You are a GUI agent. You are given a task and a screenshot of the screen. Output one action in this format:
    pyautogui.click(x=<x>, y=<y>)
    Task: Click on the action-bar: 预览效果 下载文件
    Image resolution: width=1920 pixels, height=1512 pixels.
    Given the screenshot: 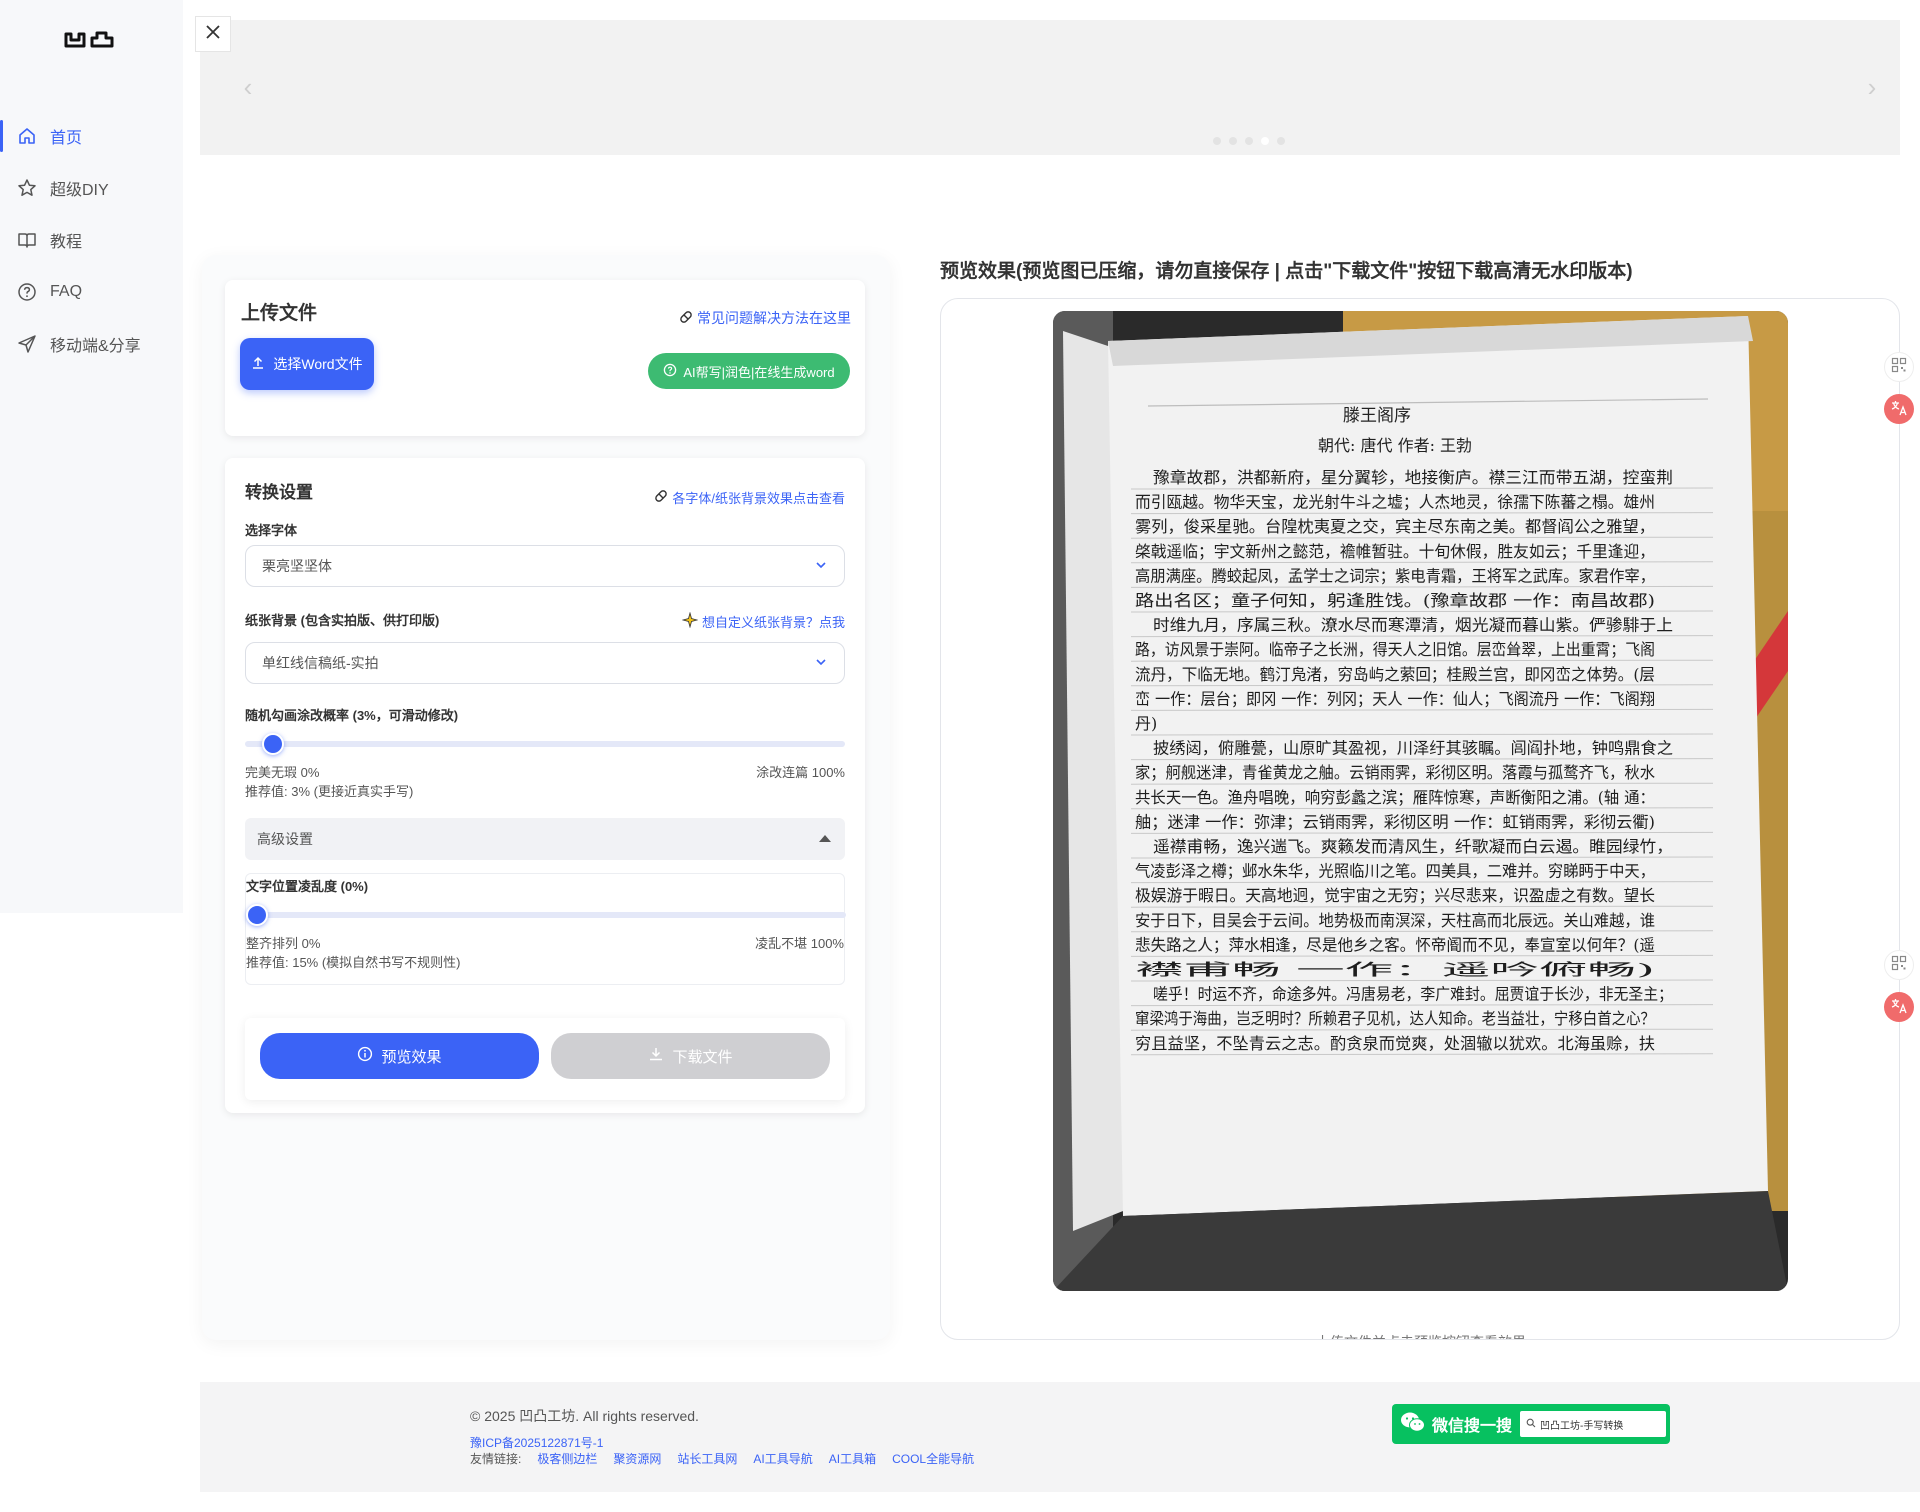 What is the action you would take?
    pyautogui.click(x=545, y=1059)
    